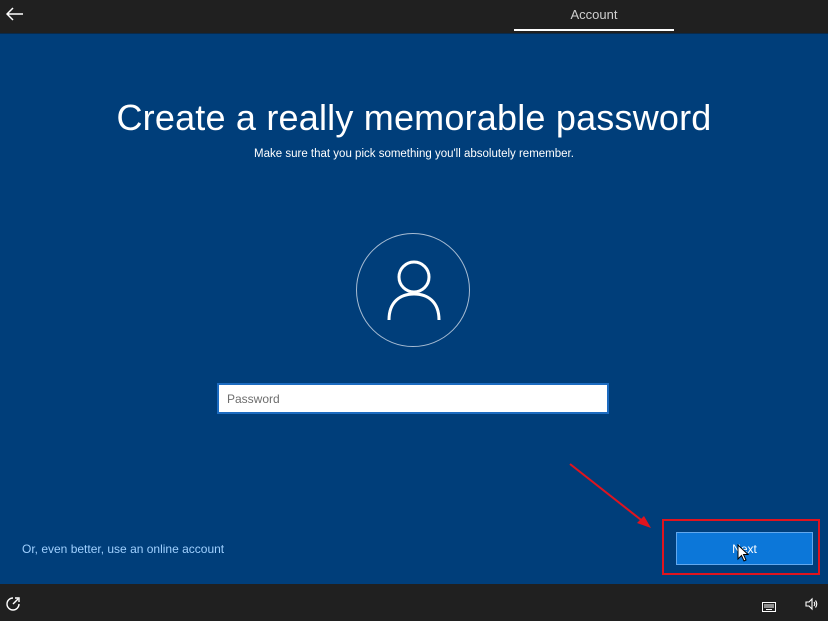 This screenshot has height=621, width=828. I want to click on keyboard-button, so click(769, 608).